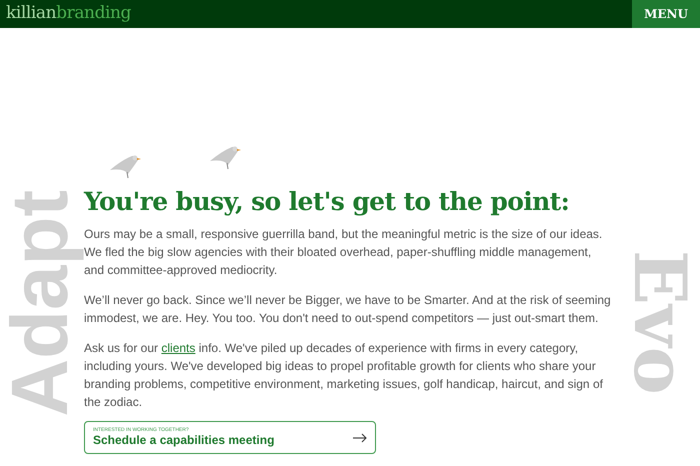 The height and width of the screenshot is (466, 700). What do you see at coordinates (344, 376) in the screenshot?
I see `body-paragraph: Ask us for our clients info. We've piled up decades of experience with firms in every category, including yours. We've developed big ideas to propel profitable growth for clients who share your branding problems, competitive environment, marketing issues, golf handicap, haircut, and sign of the zodiac.` at bounding box center [344, 376].